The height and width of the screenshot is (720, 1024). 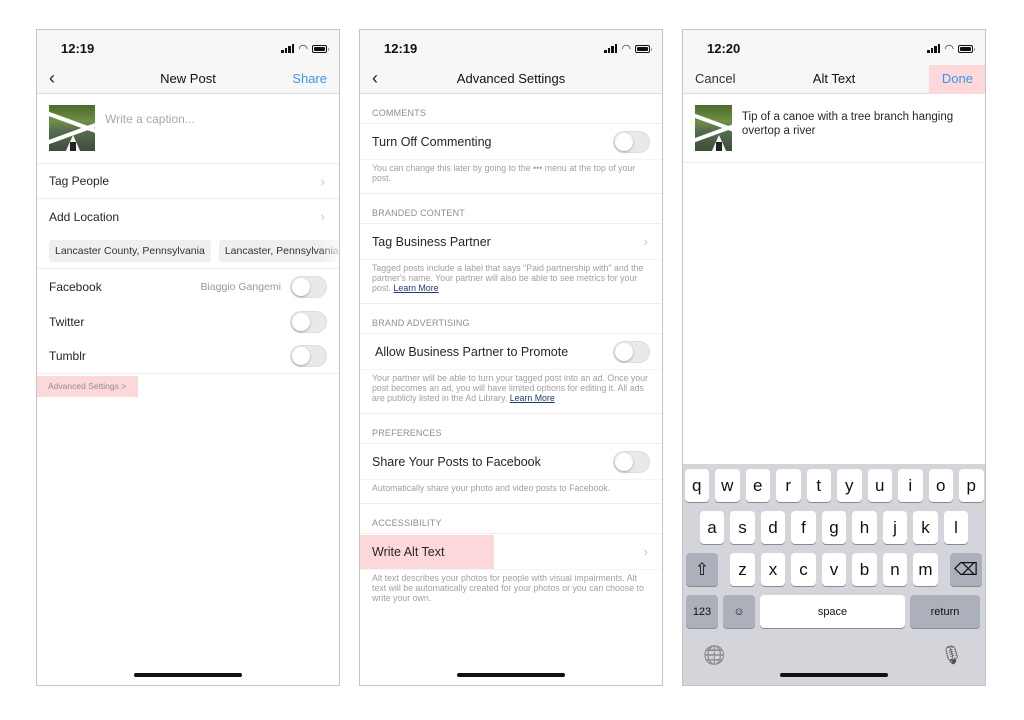 I want to click on key-j: j, so click(x=895, y=527).